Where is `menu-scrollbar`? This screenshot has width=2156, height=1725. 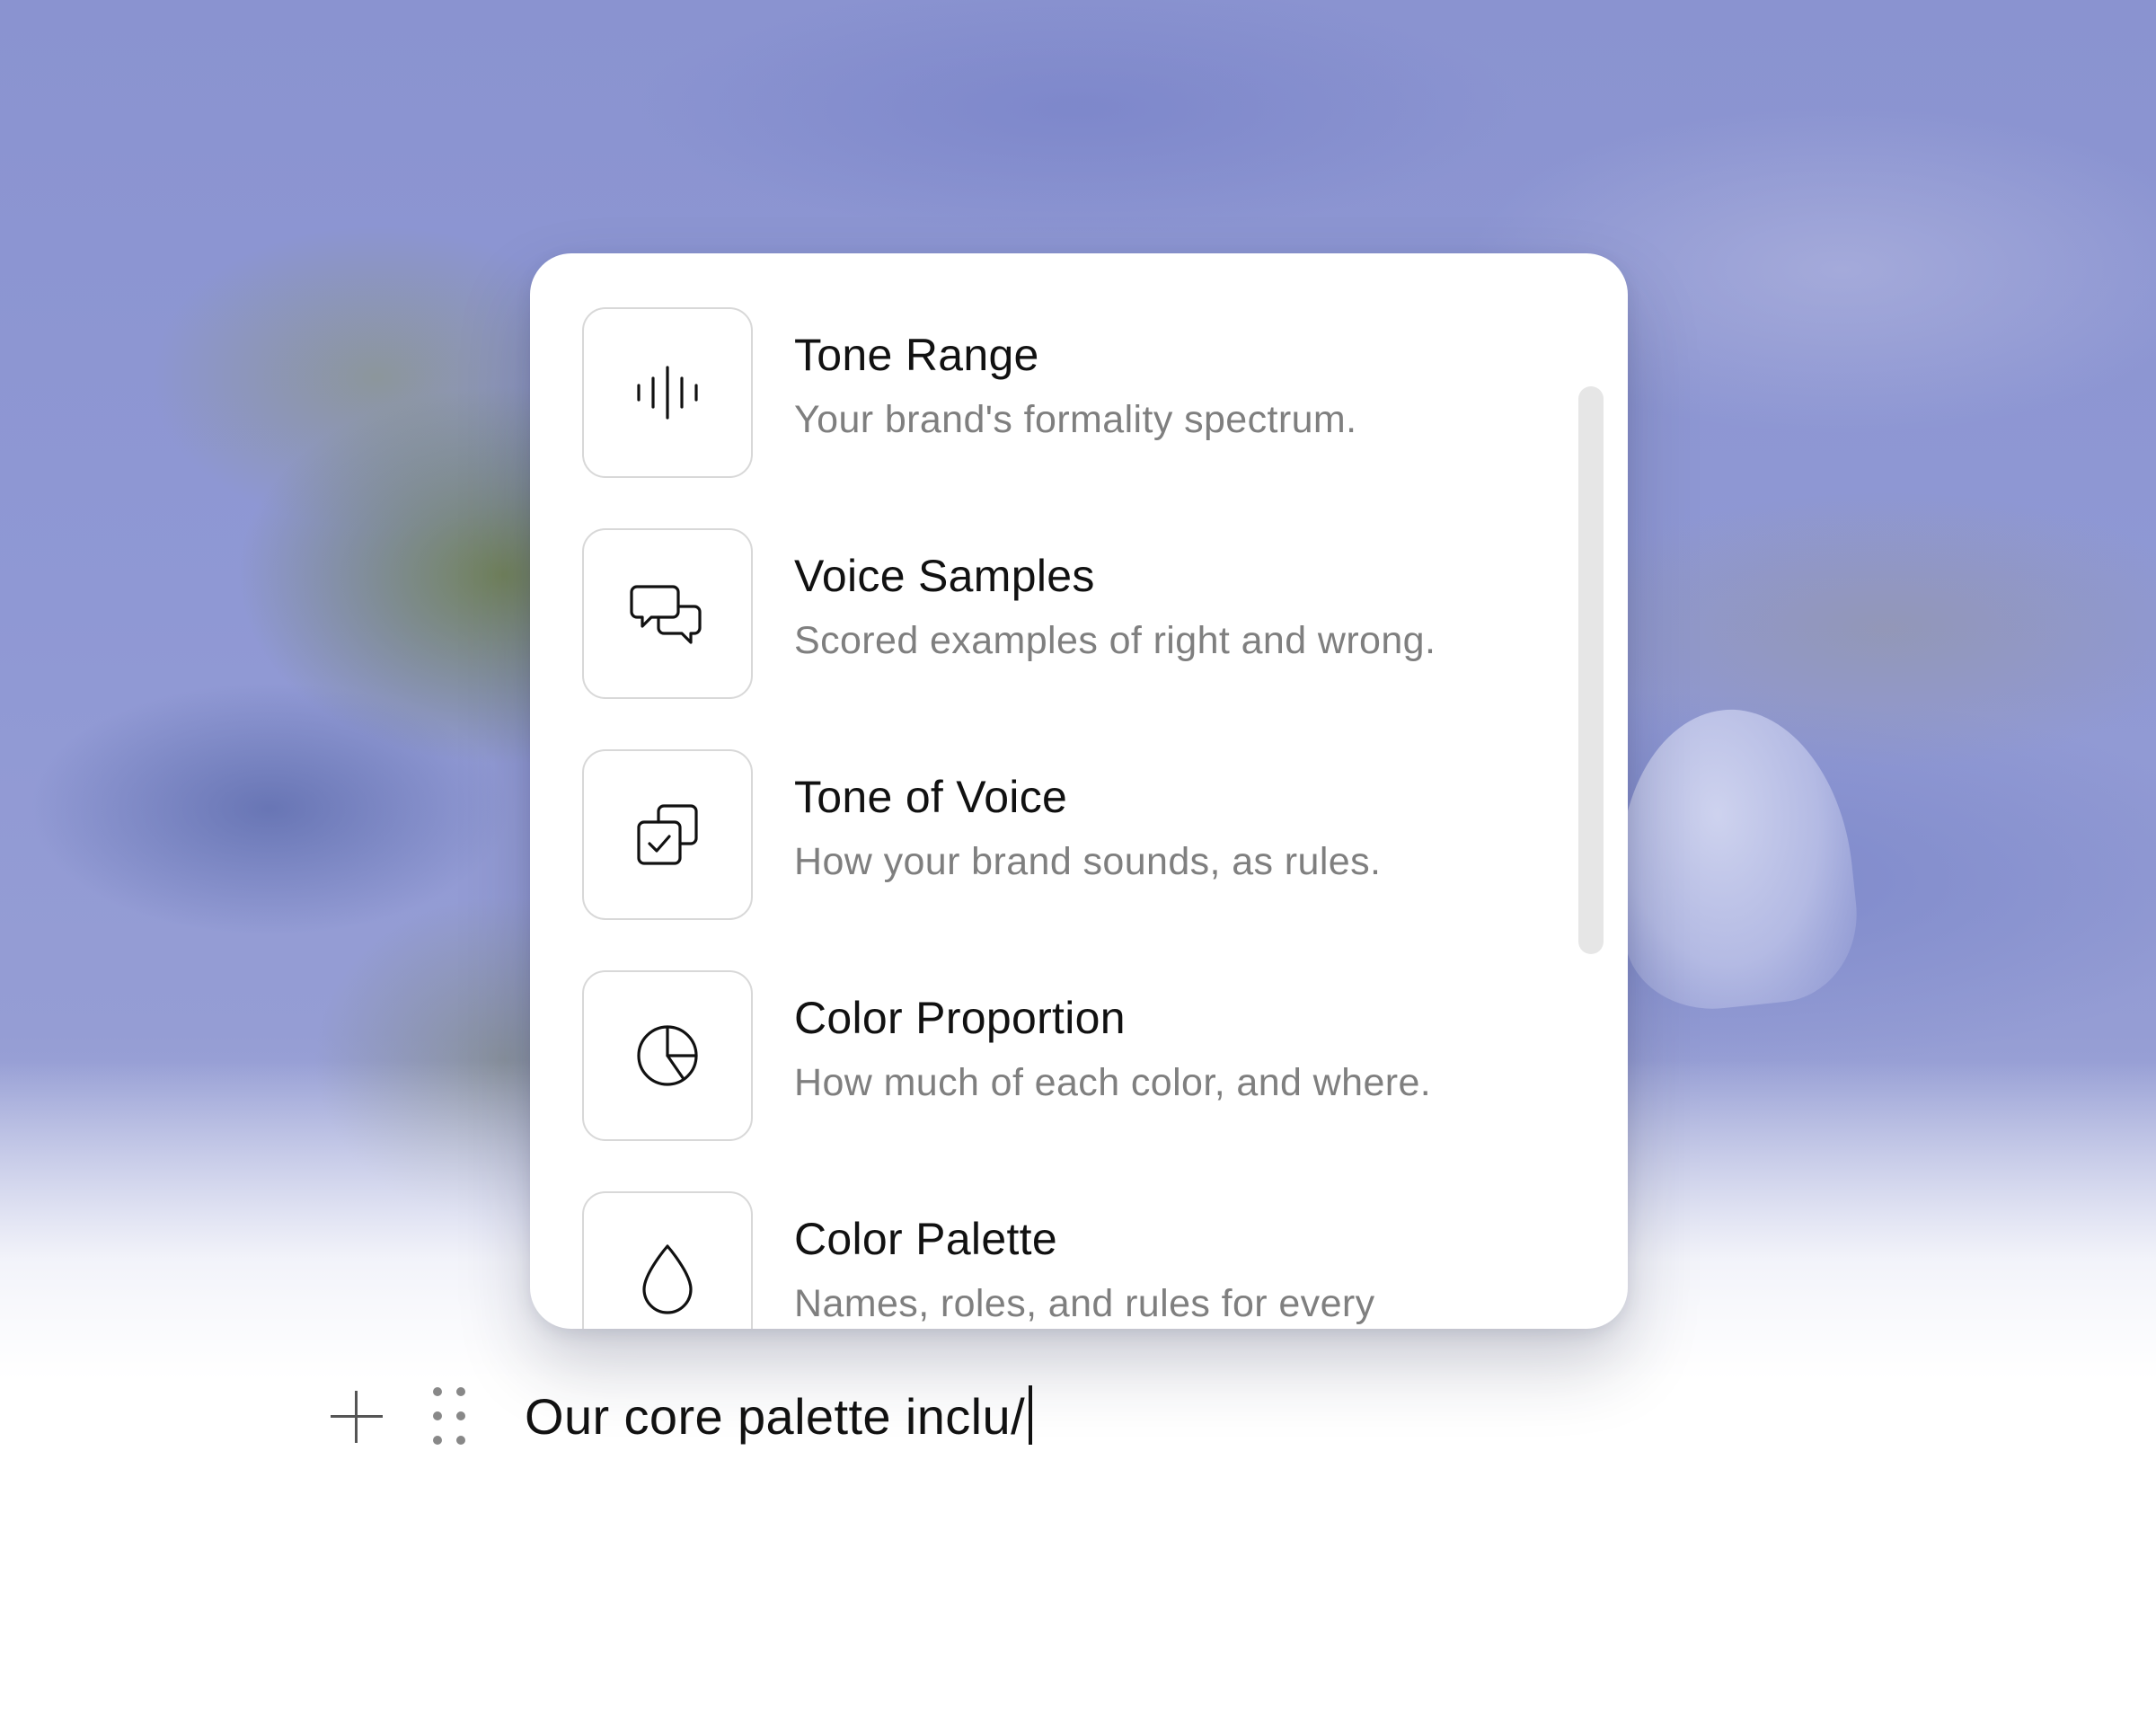
menu-scrollbar is located at coordinates (1591, 796).